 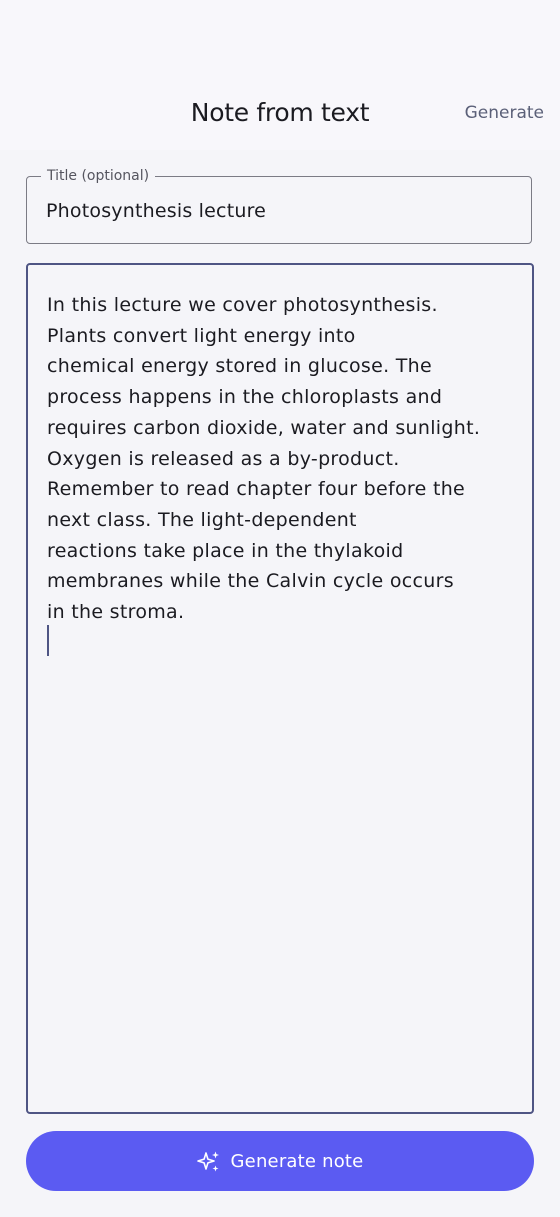 I want to click on note-text-line: reactions take place in the thylakoid, so click(x=225, y=550).